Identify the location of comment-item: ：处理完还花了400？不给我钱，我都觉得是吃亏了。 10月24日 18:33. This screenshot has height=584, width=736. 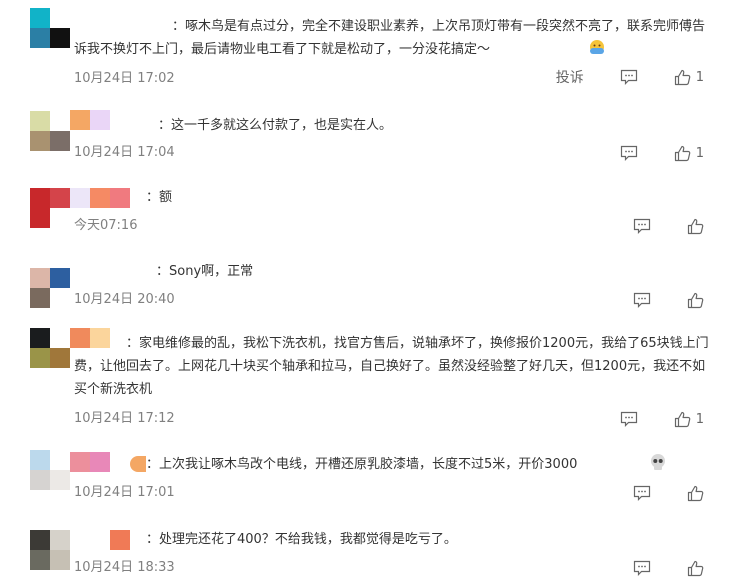
(368, 550).